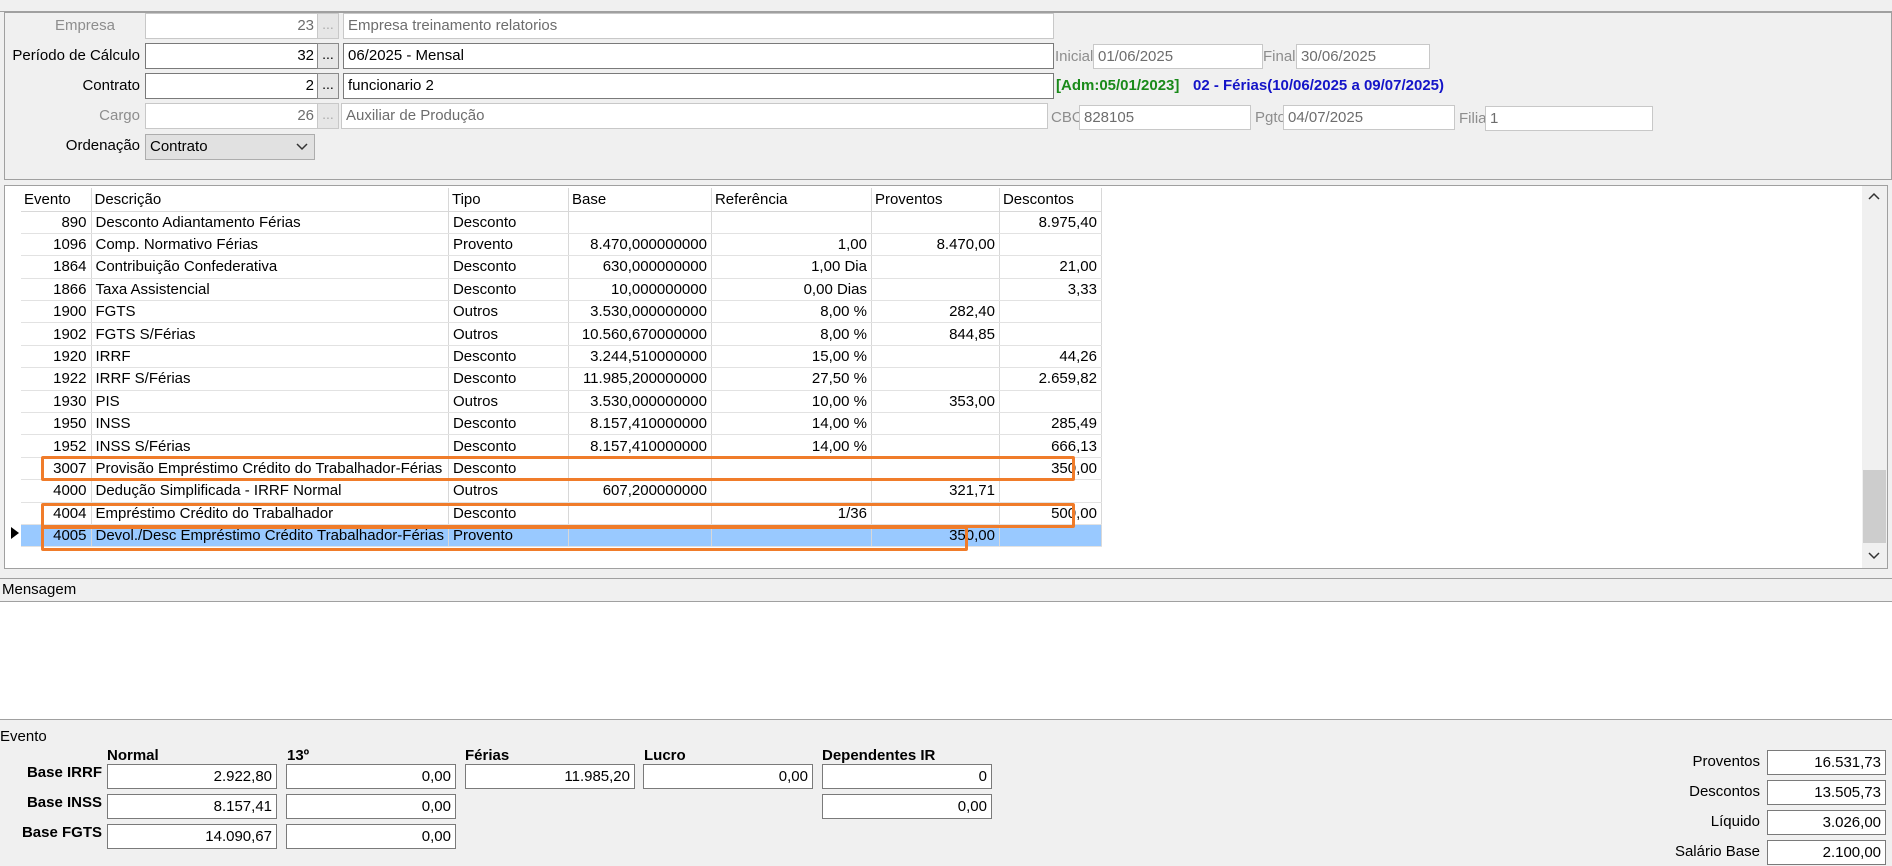 The height and width of the screenshot is (866, 1892). What do you see at coordinates (270, 245) in the screenshot?
I see `cell-descricao: Comp. Normativo Férias` at bounding box center [270, 245].